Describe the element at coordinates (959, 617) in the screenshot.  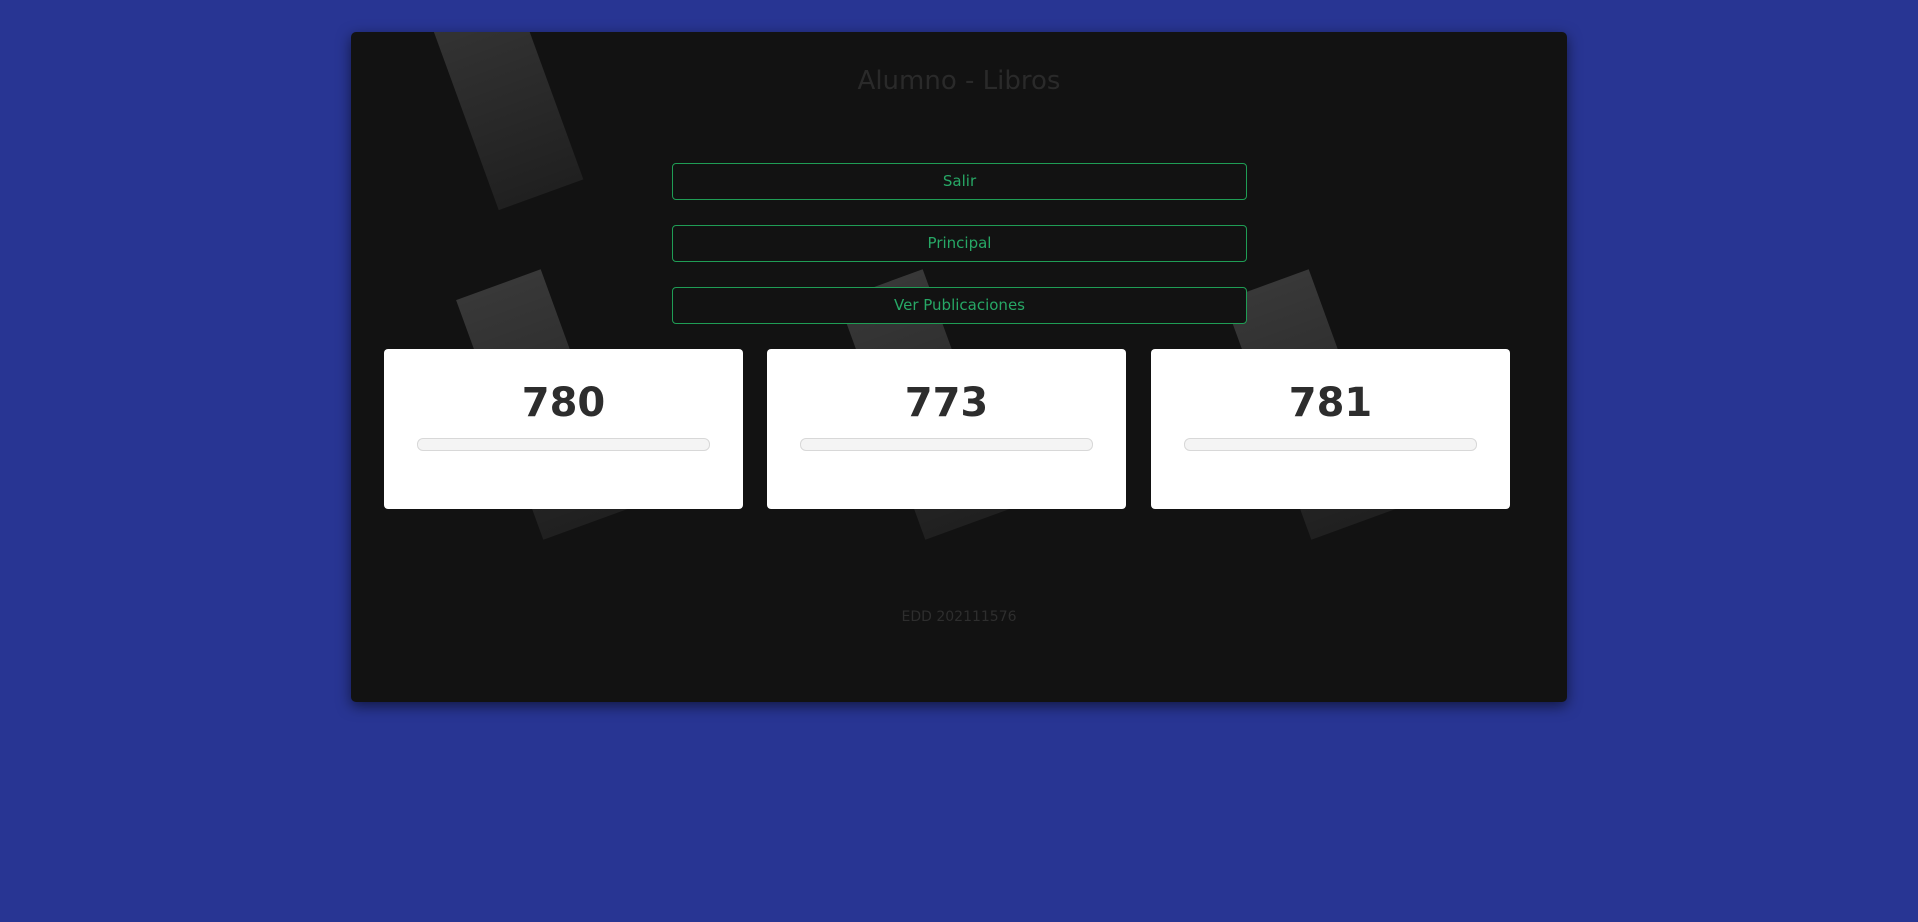
I see `footer-text: EDD 202111576` at that location.